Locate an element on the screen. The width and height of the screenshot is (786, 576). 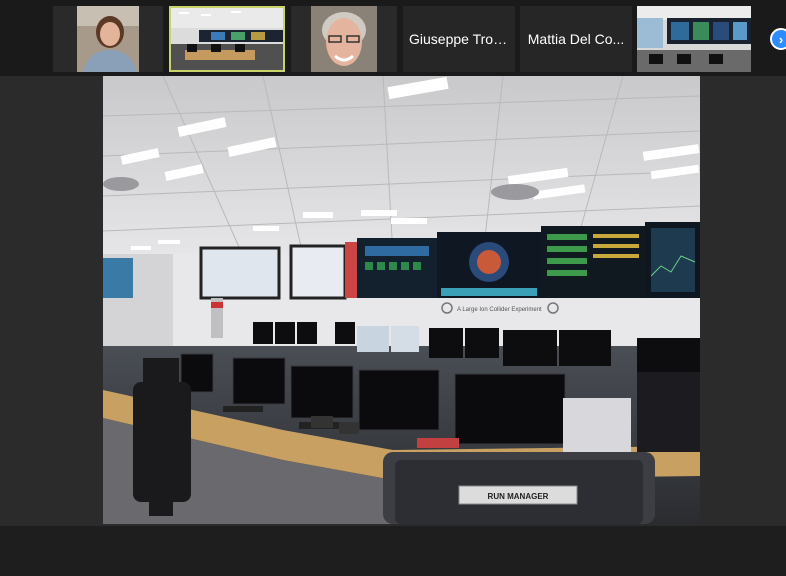
participant-tile-4: Giuseppe Troian is located at coordinates (459, 39).